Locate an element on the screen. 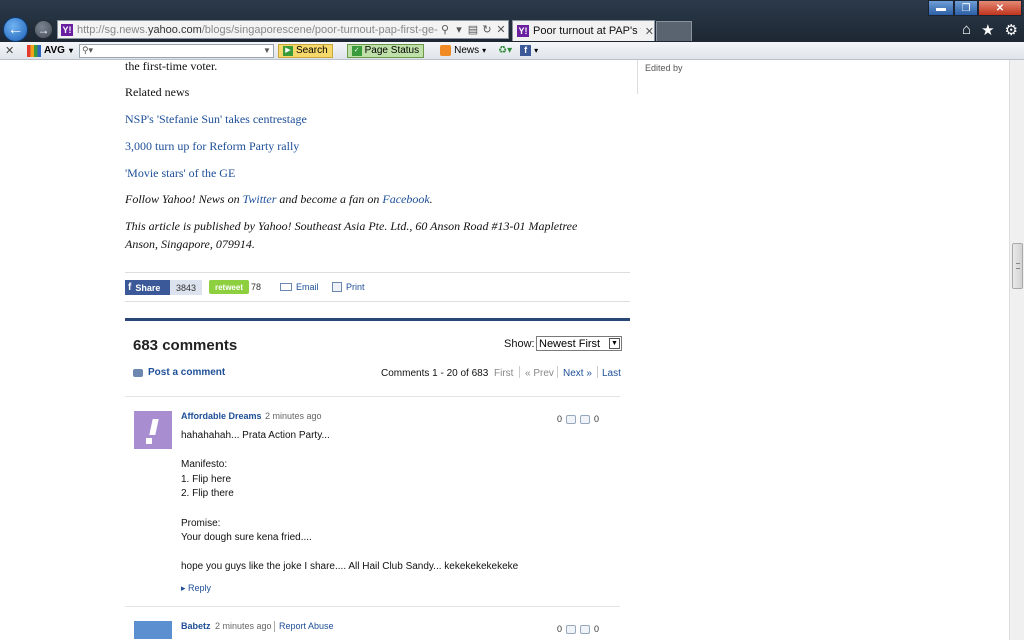 The height and width of the screenshot is (640, 1024). url-prefix: http://sg.news. is located at coordinates (112, 29).